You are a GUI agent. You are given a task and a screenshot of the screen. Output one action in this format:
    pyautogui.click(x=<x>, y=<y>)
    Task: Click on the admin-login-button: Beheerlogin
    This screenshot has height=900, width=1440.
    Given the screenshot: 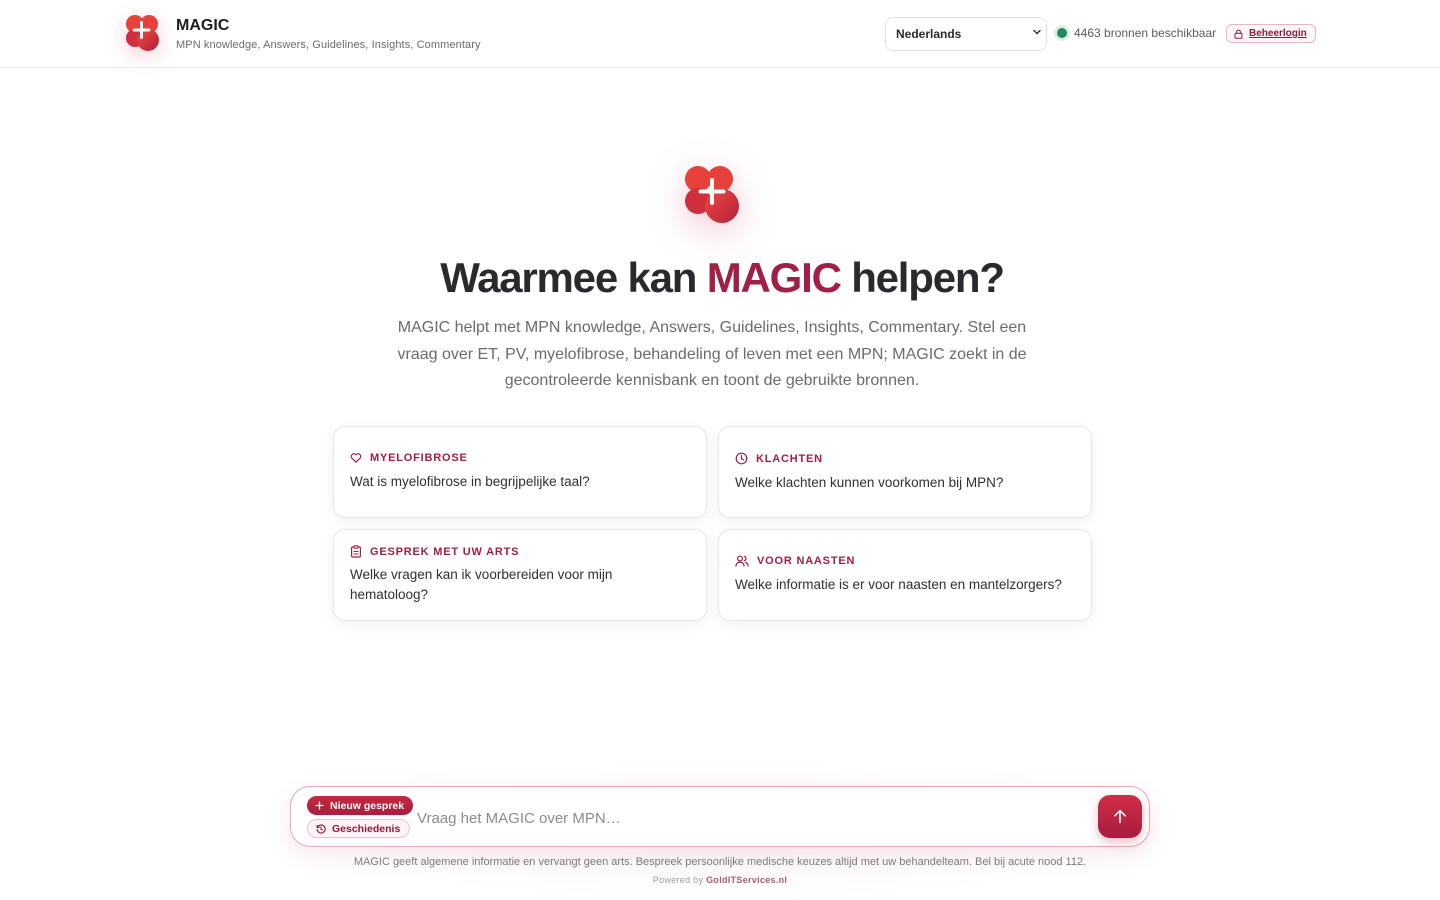 What is the action you would take?
    pyautogui.click(x=1271, y=33)
    